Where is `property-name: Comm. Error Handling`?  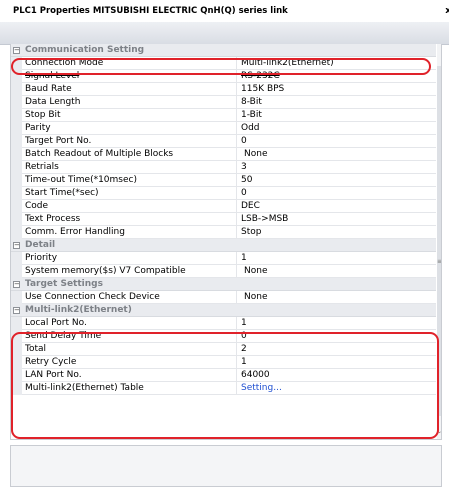 property-name: Comm. Error Handling is located at coordinates (75, 232).